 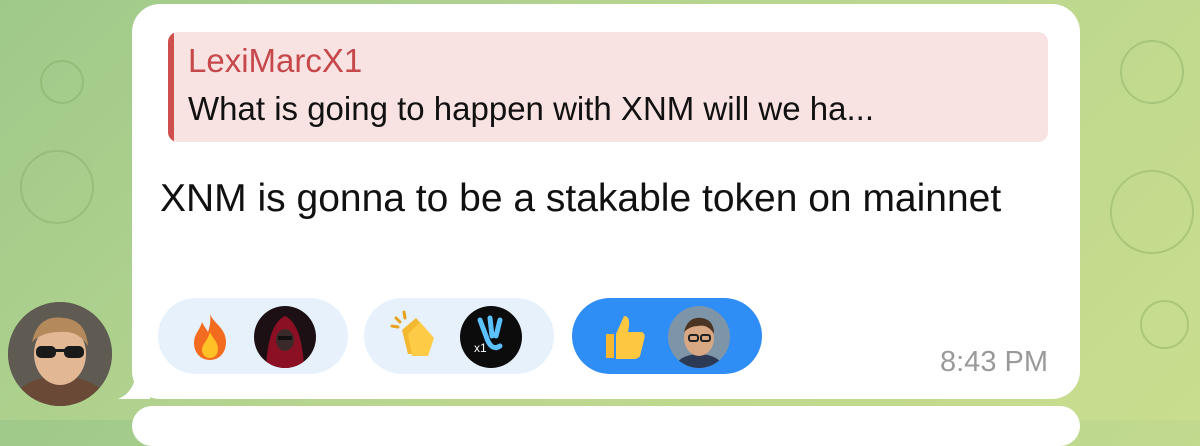 I want to click on message-timestamp: 8:43 PM, so click(x=994, y=362).